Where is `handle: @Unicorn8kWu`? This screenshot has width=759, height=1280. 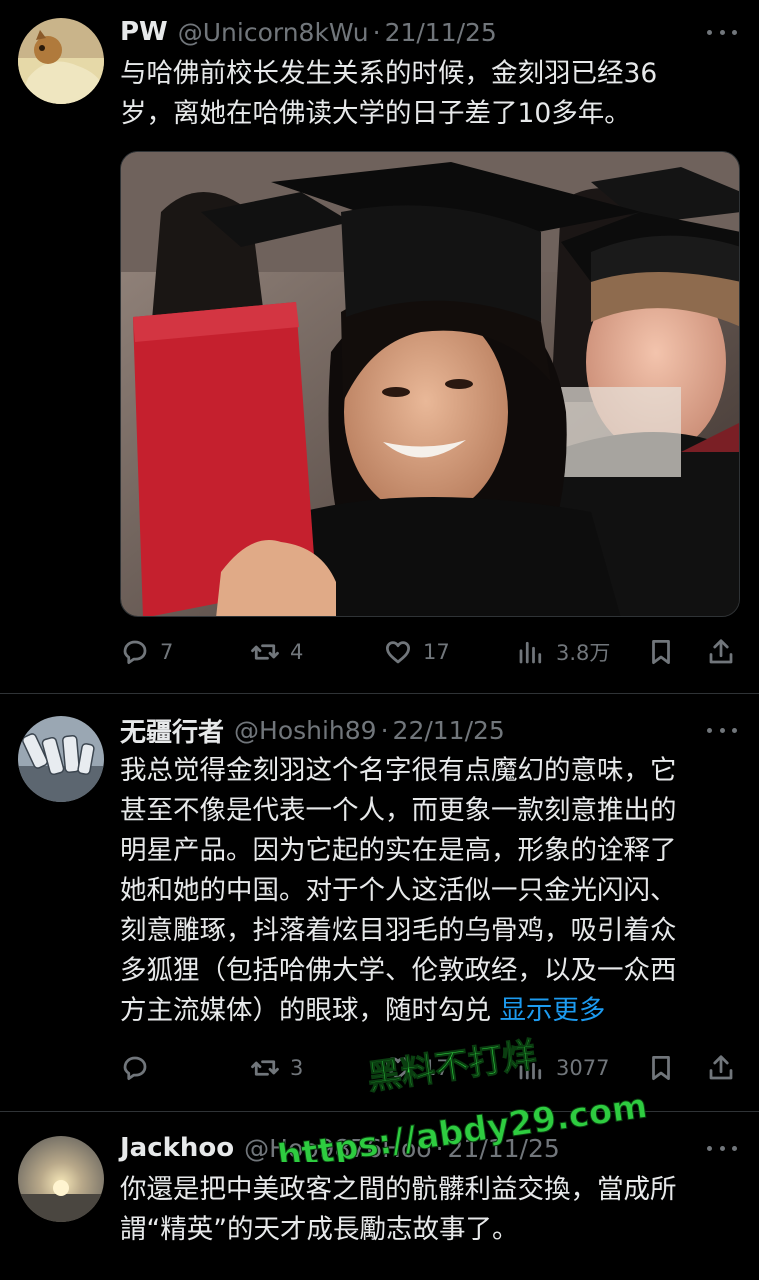 handle: @Unicorn8kWu is located at coordinates (273, 32).